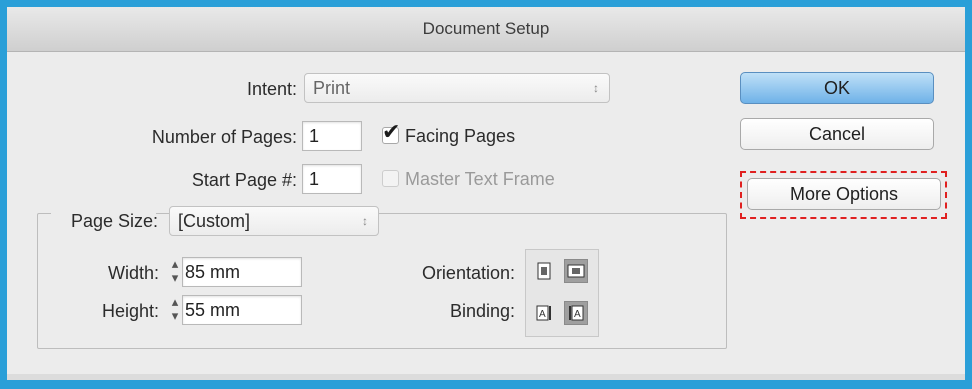 This screenshot has width=972, height=389. Describe the element at coordinates (837, 88) in the screenshot. I see `ok-button: OK` at that location.